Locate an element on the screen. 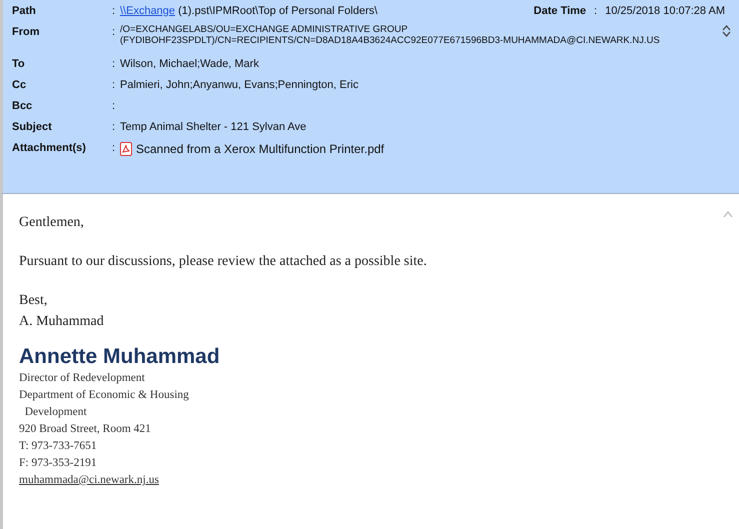 This screenshot has width=739, height=529. body-text: A. Muhammad is located at coordinates (62, 322).